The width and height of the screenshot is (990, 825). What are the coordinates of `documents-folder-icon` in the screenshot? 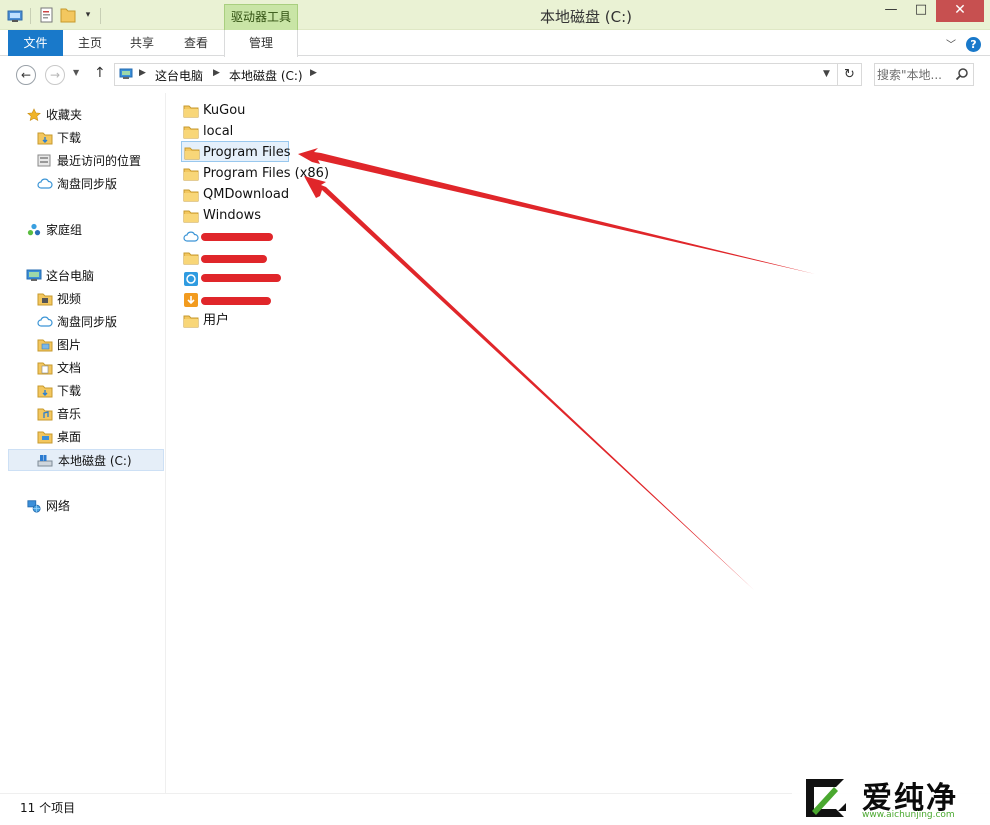 It's located at (45, 368).